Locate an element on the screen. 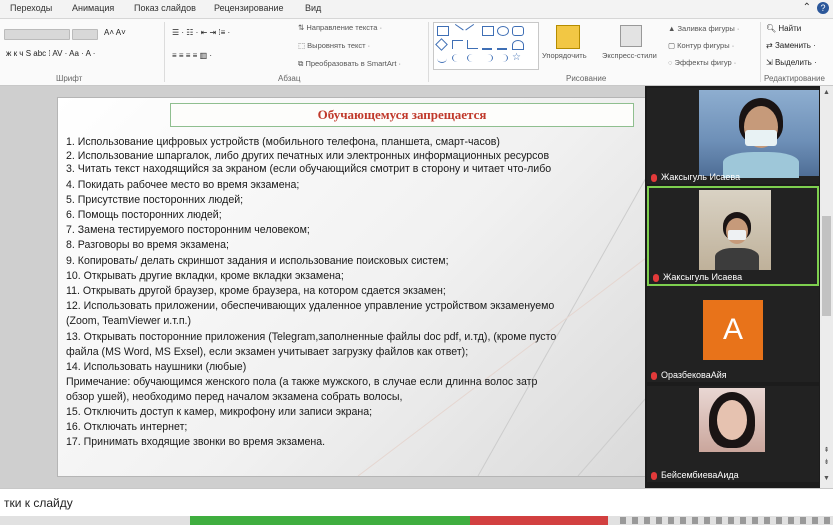  shape-arc-icon is located at coordinates (518, 45).